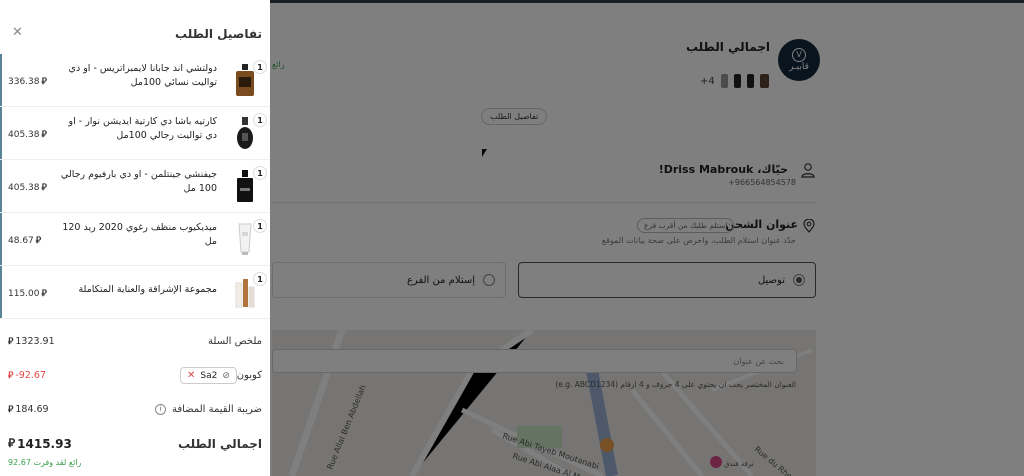  I want to click on coupon-code: Sa2, so click(209, 375).